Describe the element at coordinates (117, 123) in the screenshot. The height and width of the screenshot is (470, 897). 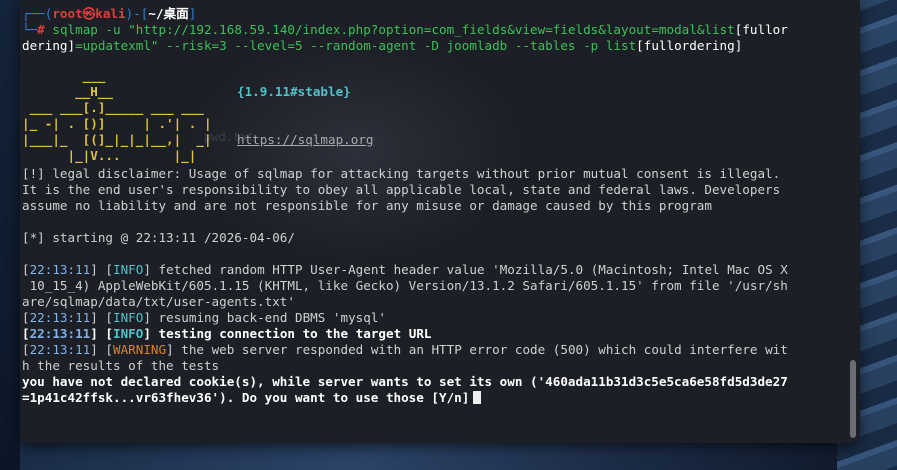
I see `logo-line: |_ -| . [)] | .'| . |` at that location.